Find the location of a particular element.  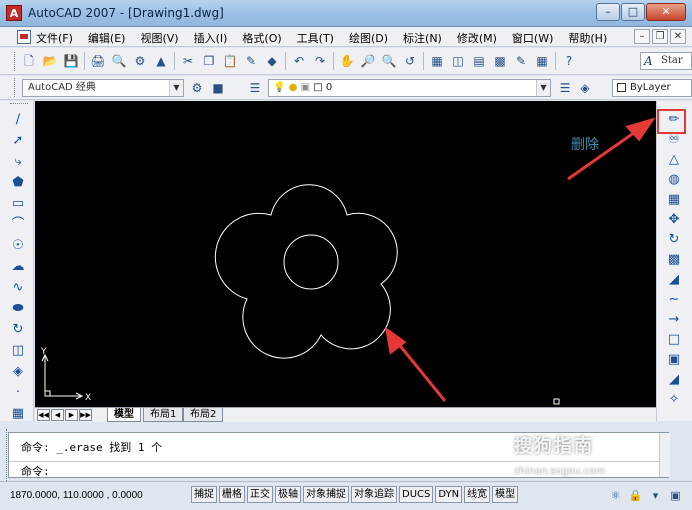

array-icon: ▦ is located at coordinates (674, 200).